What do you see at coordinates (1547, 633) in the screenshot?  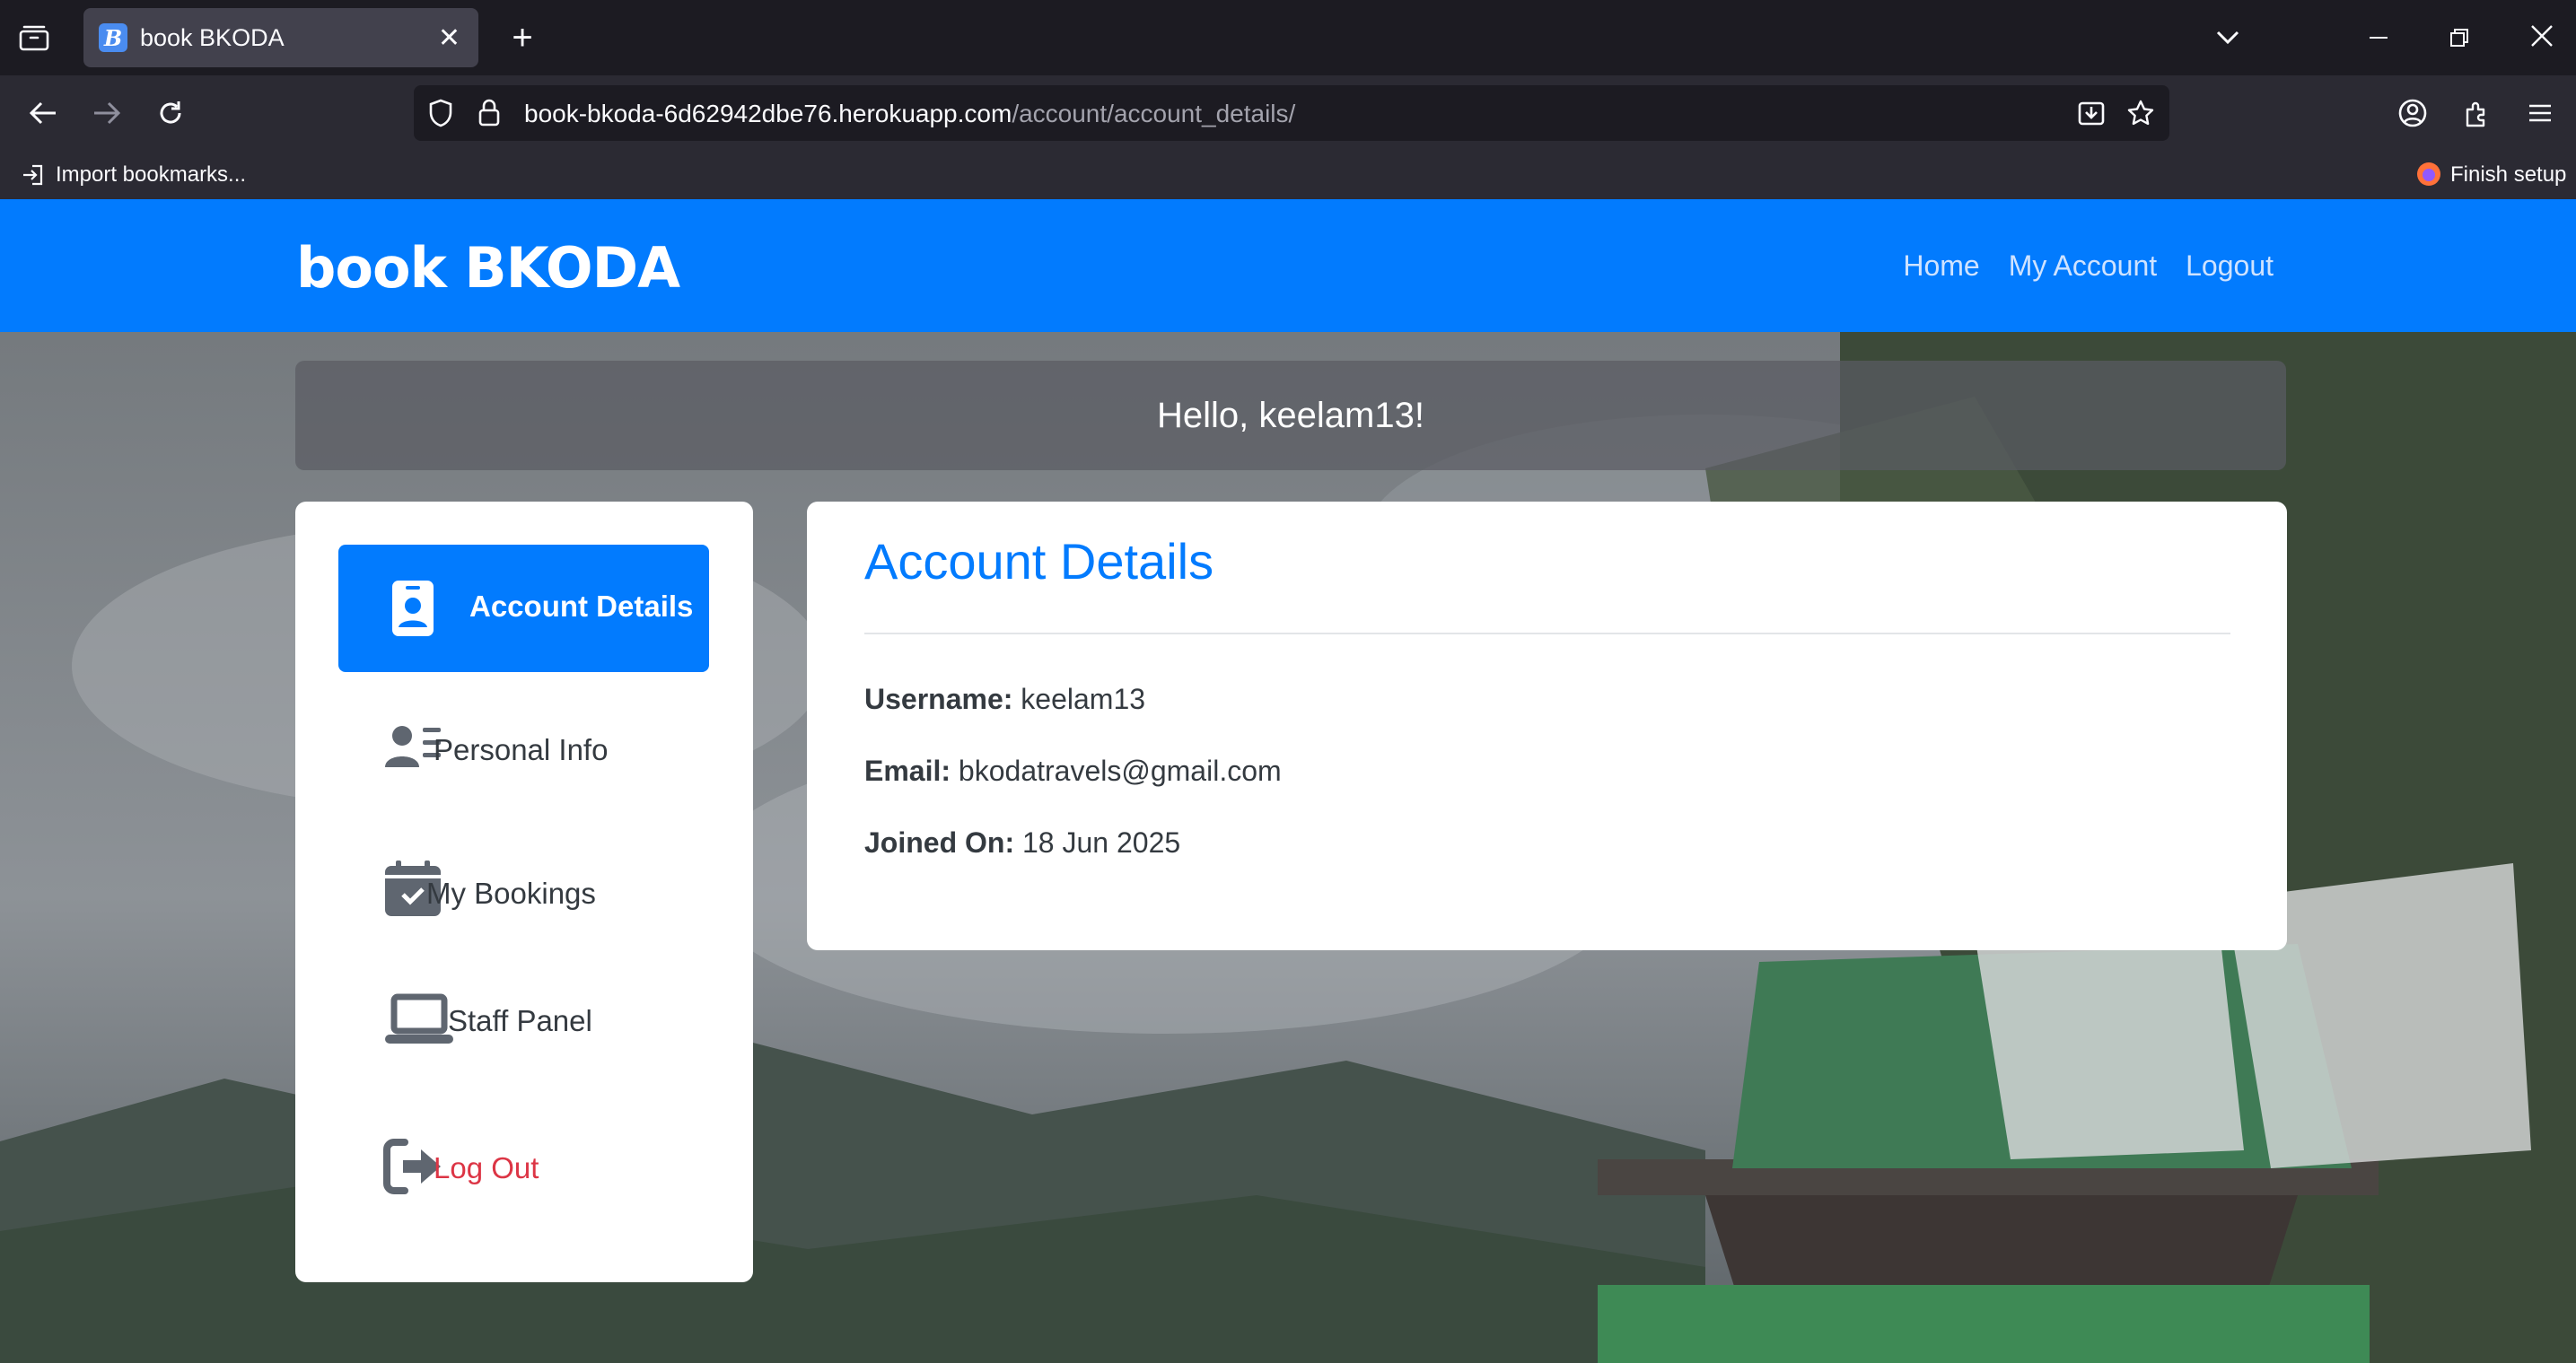 I see `heading-divider` at bounding box center [1547, 633].